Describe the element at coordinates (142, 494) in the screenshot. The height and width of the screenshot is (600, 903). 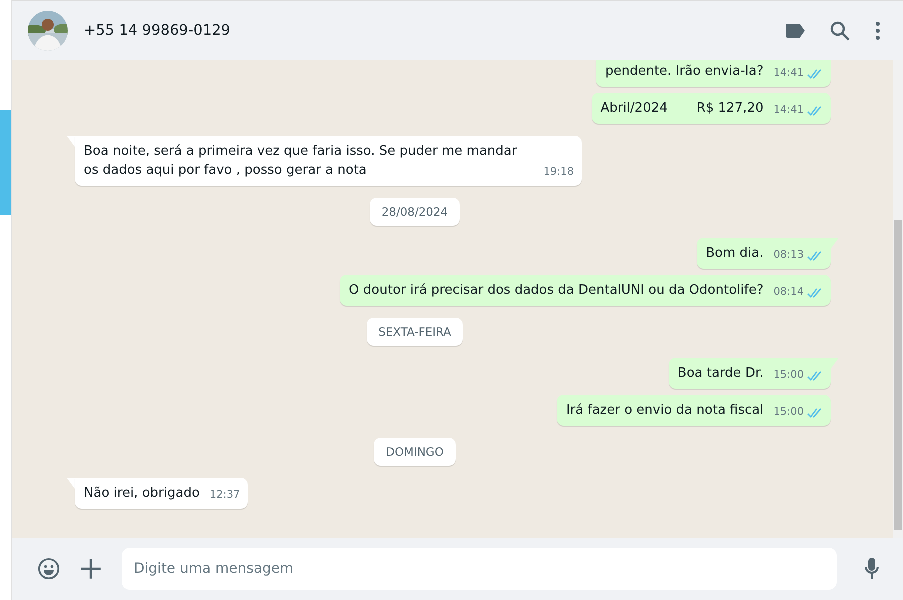
I see `message-text: Não irei, obrigado` at that location.